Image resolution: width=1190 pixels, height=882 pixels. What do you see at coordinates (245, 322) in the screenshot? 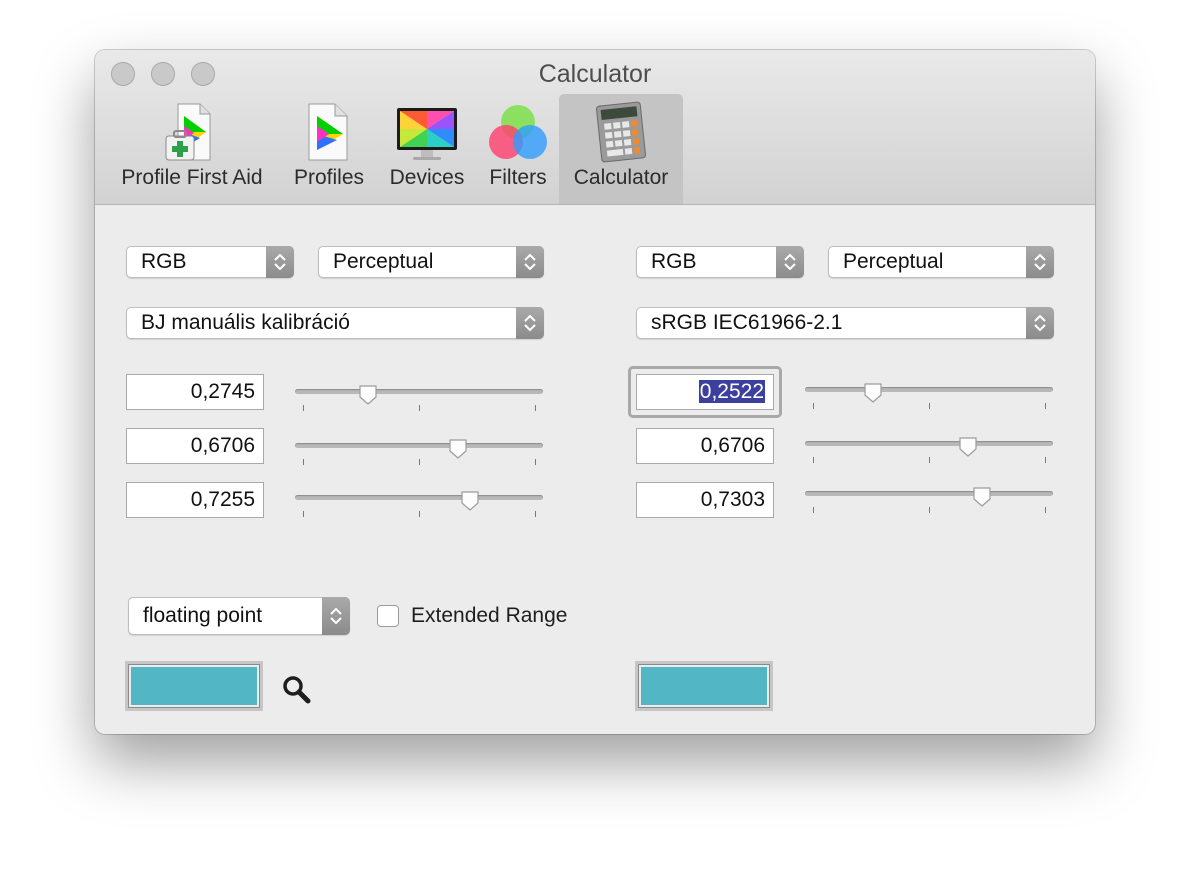
I see `popup-value: BJ manuális kalibráció` at bounding box center [245, 322].